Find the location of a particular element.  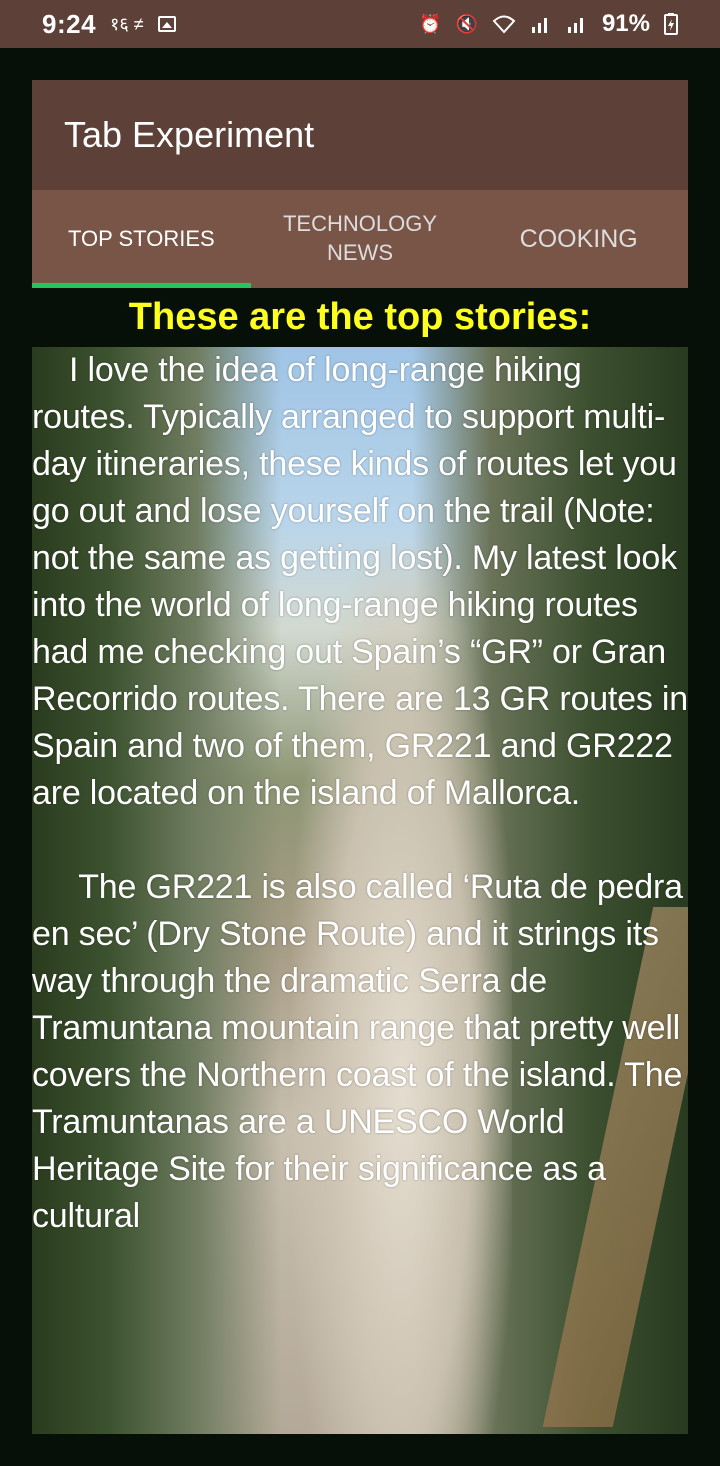

battery-charging-icon is located at coordinates (671, 24).